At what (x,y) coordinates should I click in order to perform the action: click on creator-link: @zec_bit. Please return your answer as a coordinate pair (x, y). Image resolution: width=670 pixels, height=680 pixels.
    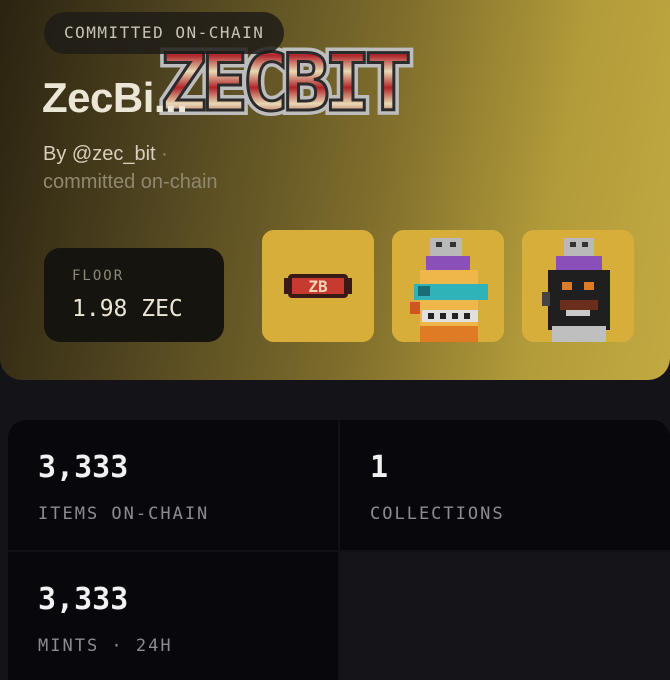
    Looking at the image, I should click on (114, 154).